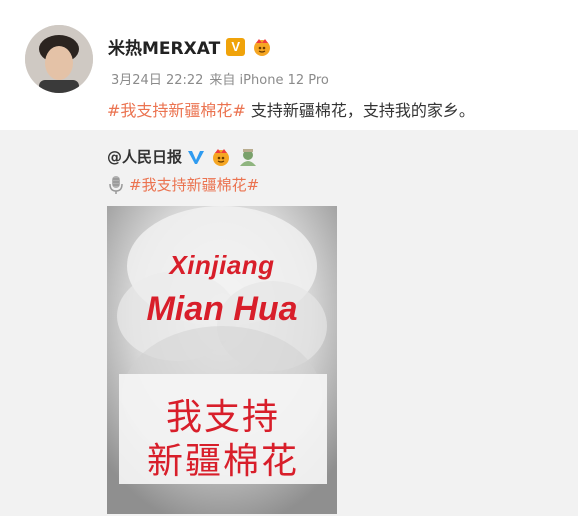  I want to click on verified-v-icon: V, so click(236, 46).